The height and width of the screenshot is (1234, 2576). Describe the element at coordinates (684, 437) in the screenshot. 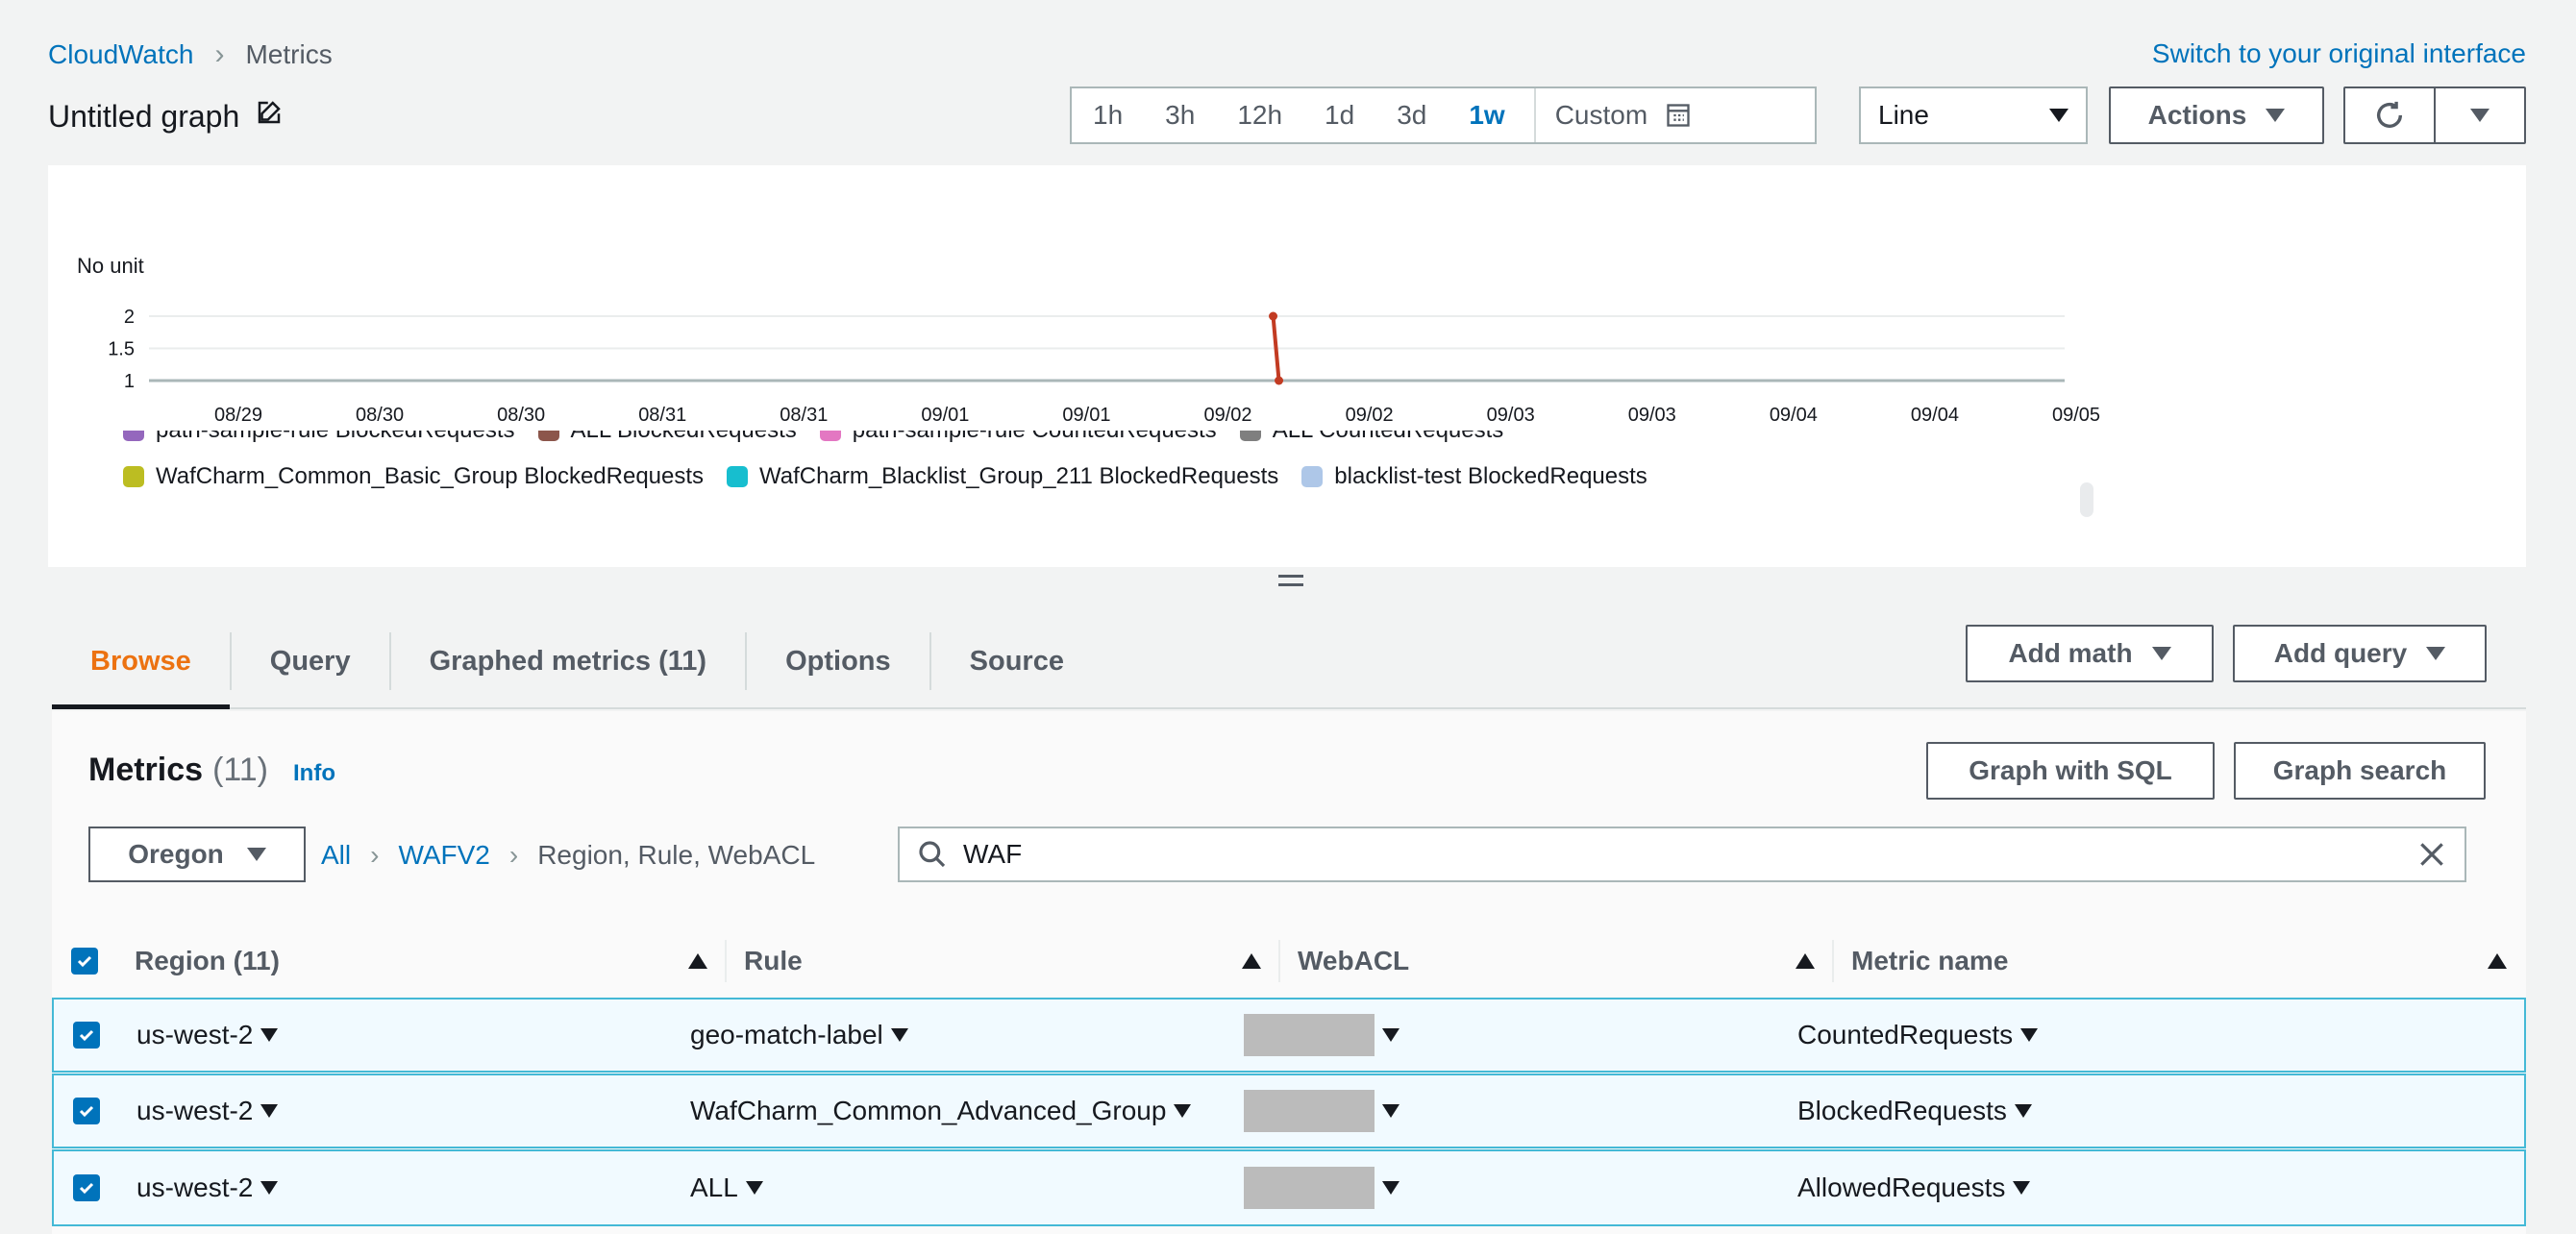

I see `legend-label: ALL BlockedRequests` at that location.